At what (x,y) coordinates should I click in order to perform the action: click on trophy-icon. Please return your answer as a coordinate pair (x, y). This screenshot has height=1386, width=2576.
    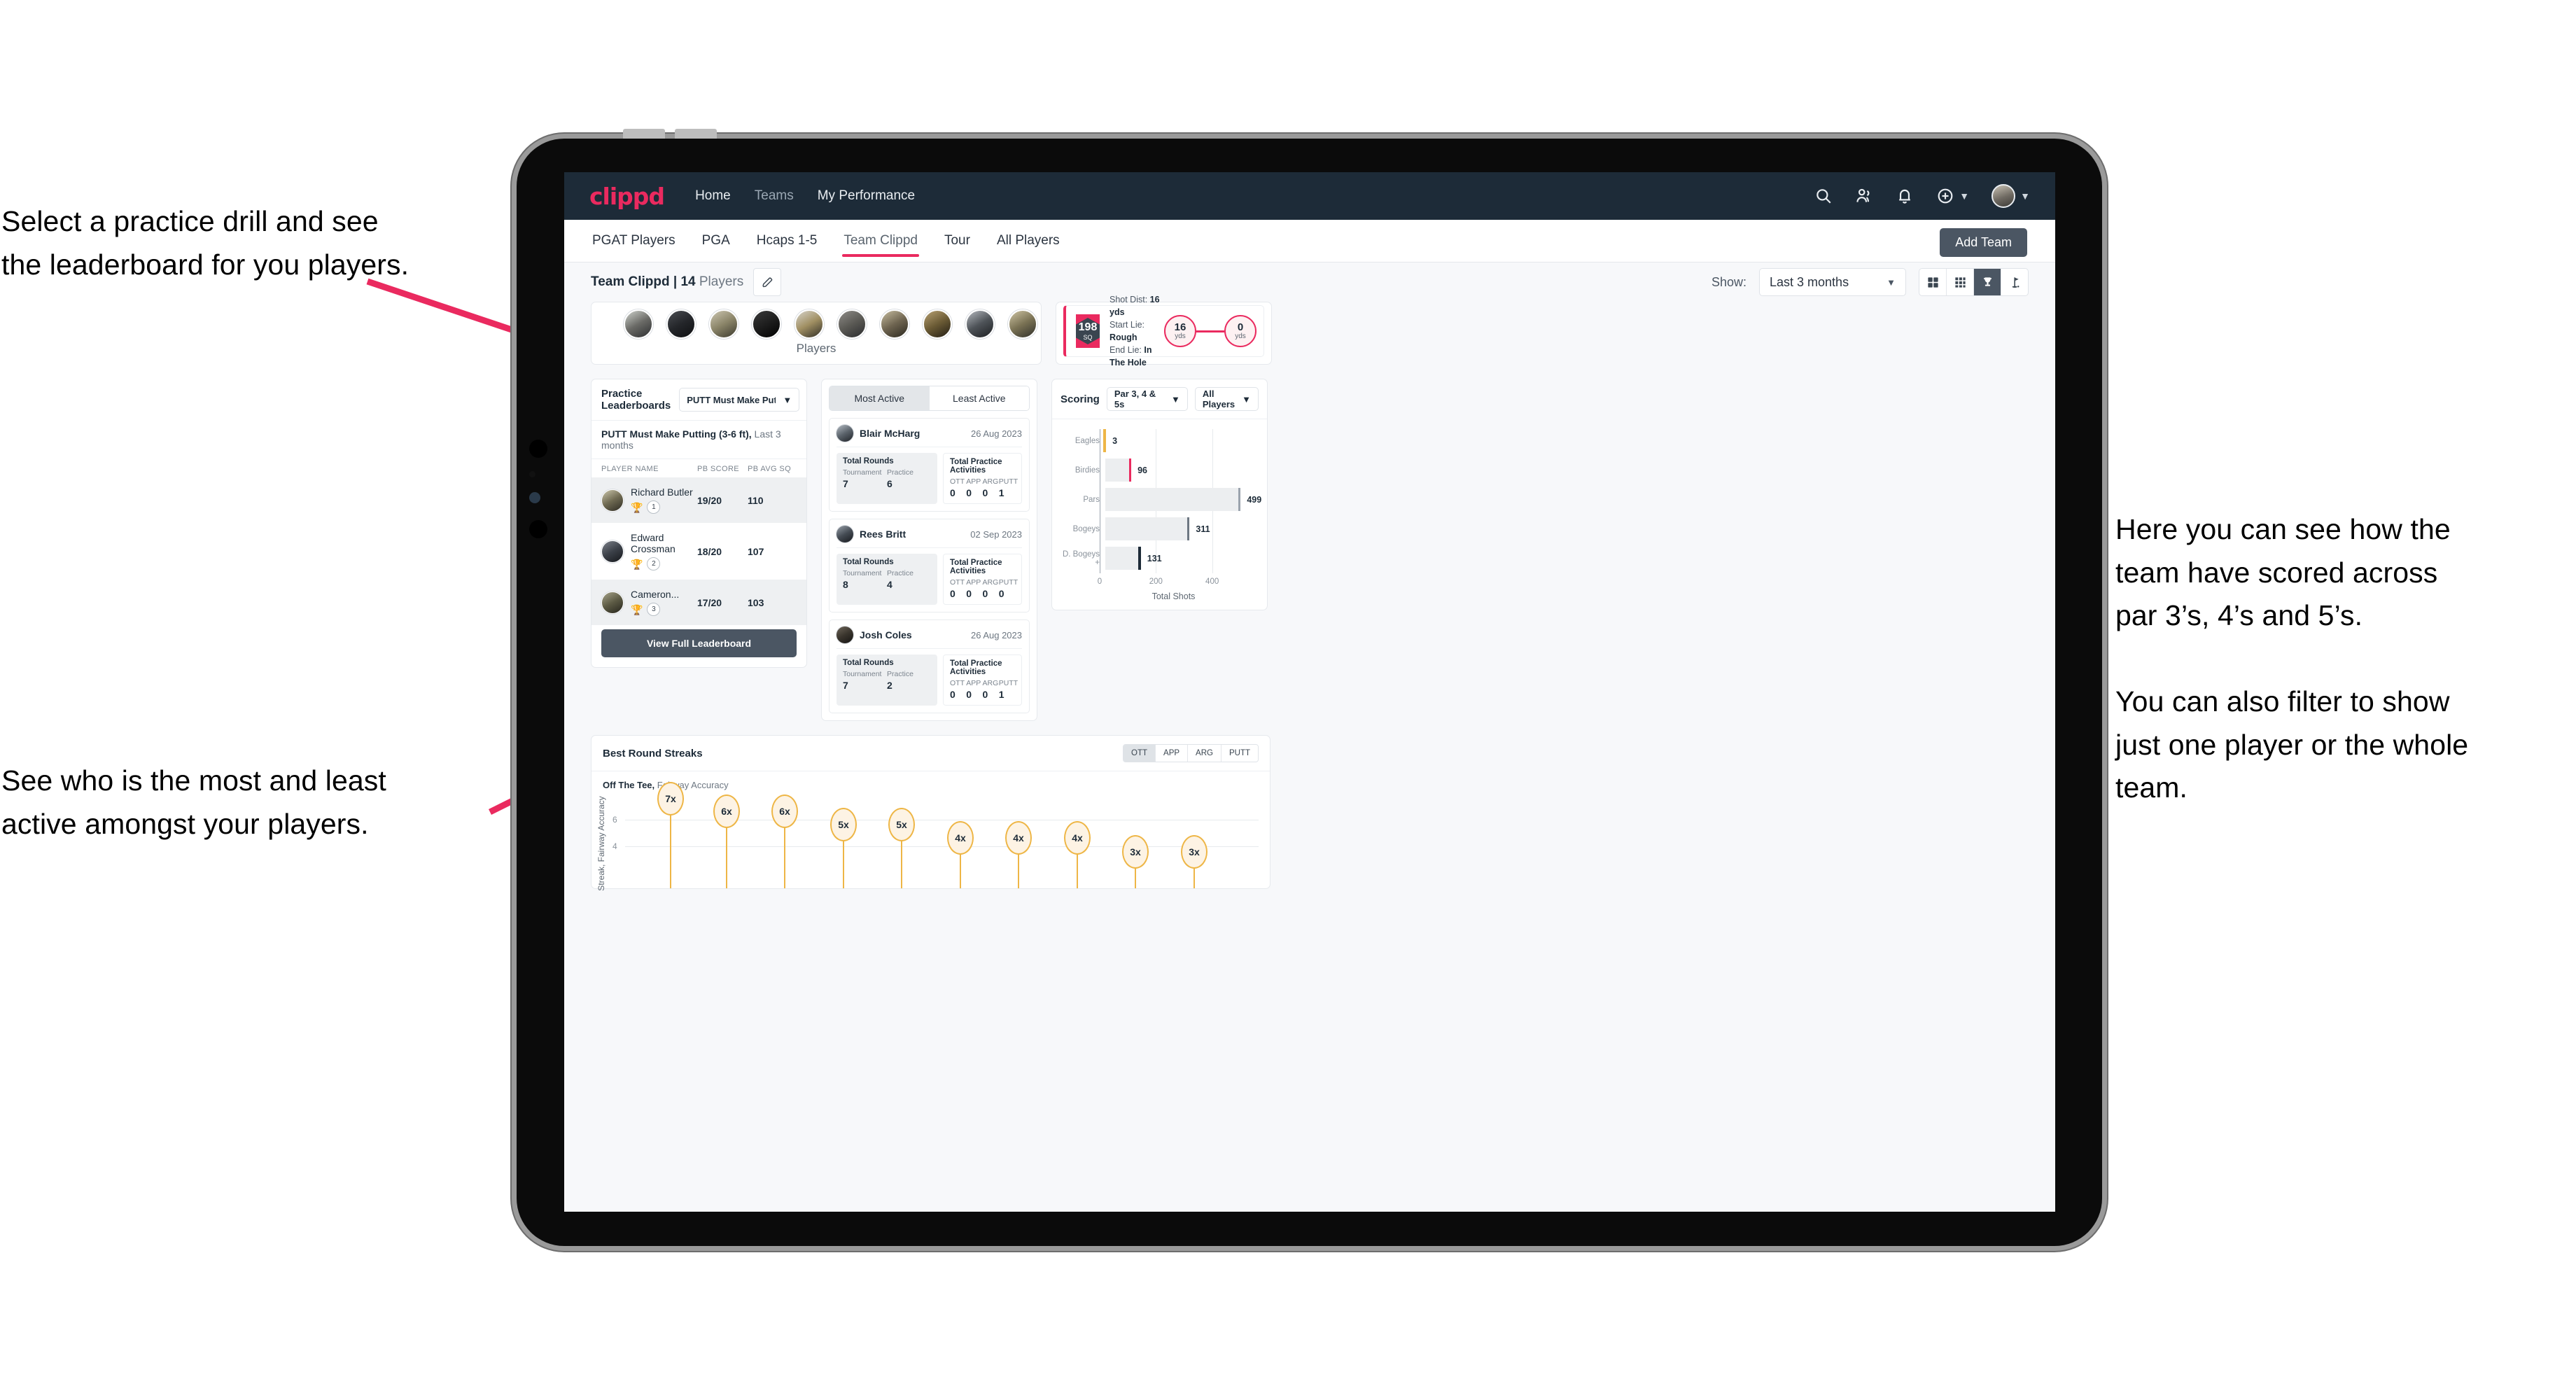
    Looking at the image, I should click on (1987, 282).